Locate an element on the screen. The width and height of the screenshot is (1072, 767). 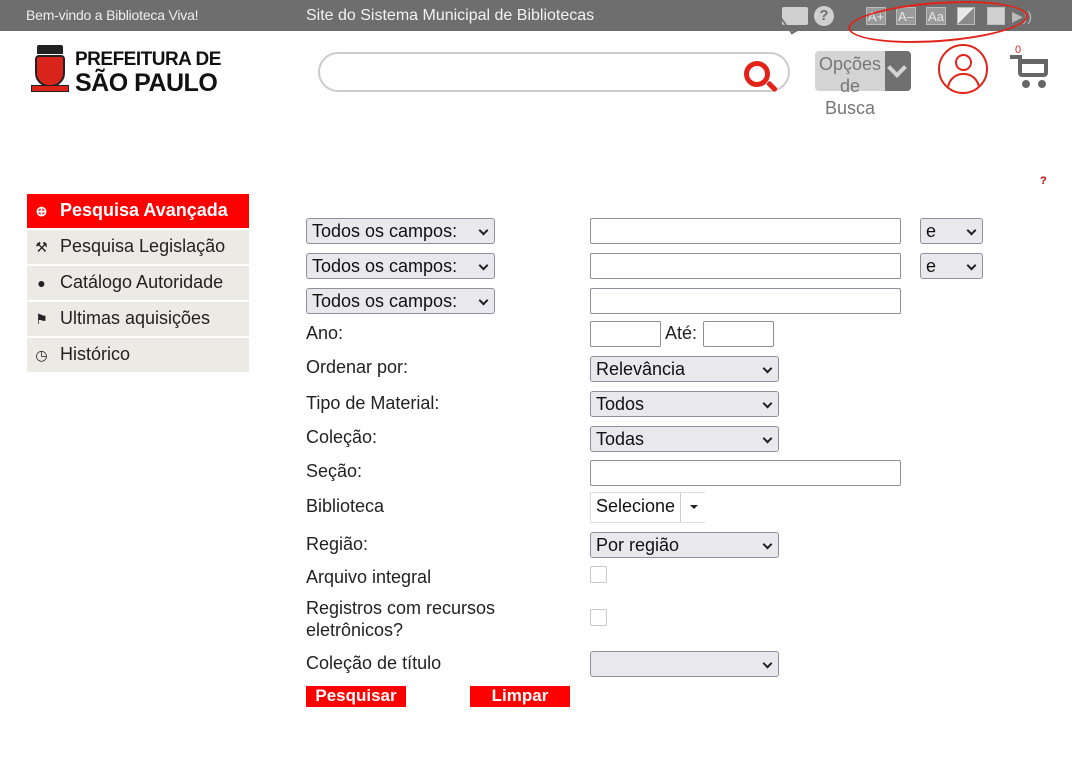
search-options-button: Opções de Busca is located at coordinates (863, 84).